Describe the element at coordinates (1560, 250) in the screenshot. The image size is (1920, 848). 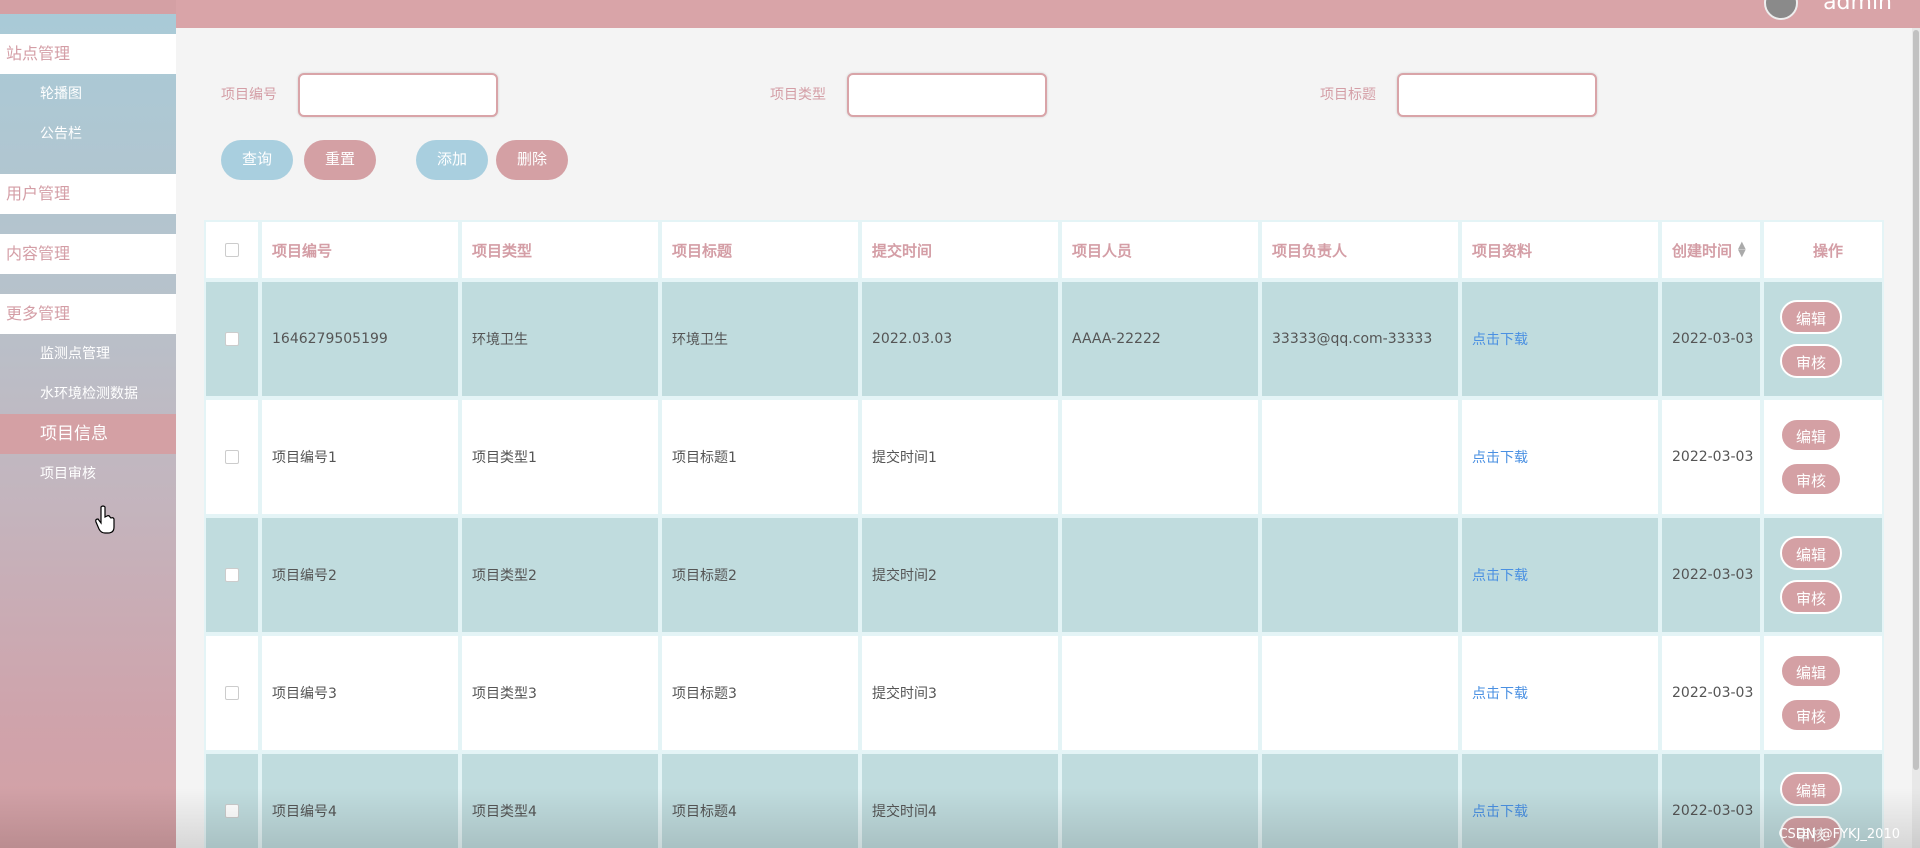
I see `header-doc: 项目资料` at that location.